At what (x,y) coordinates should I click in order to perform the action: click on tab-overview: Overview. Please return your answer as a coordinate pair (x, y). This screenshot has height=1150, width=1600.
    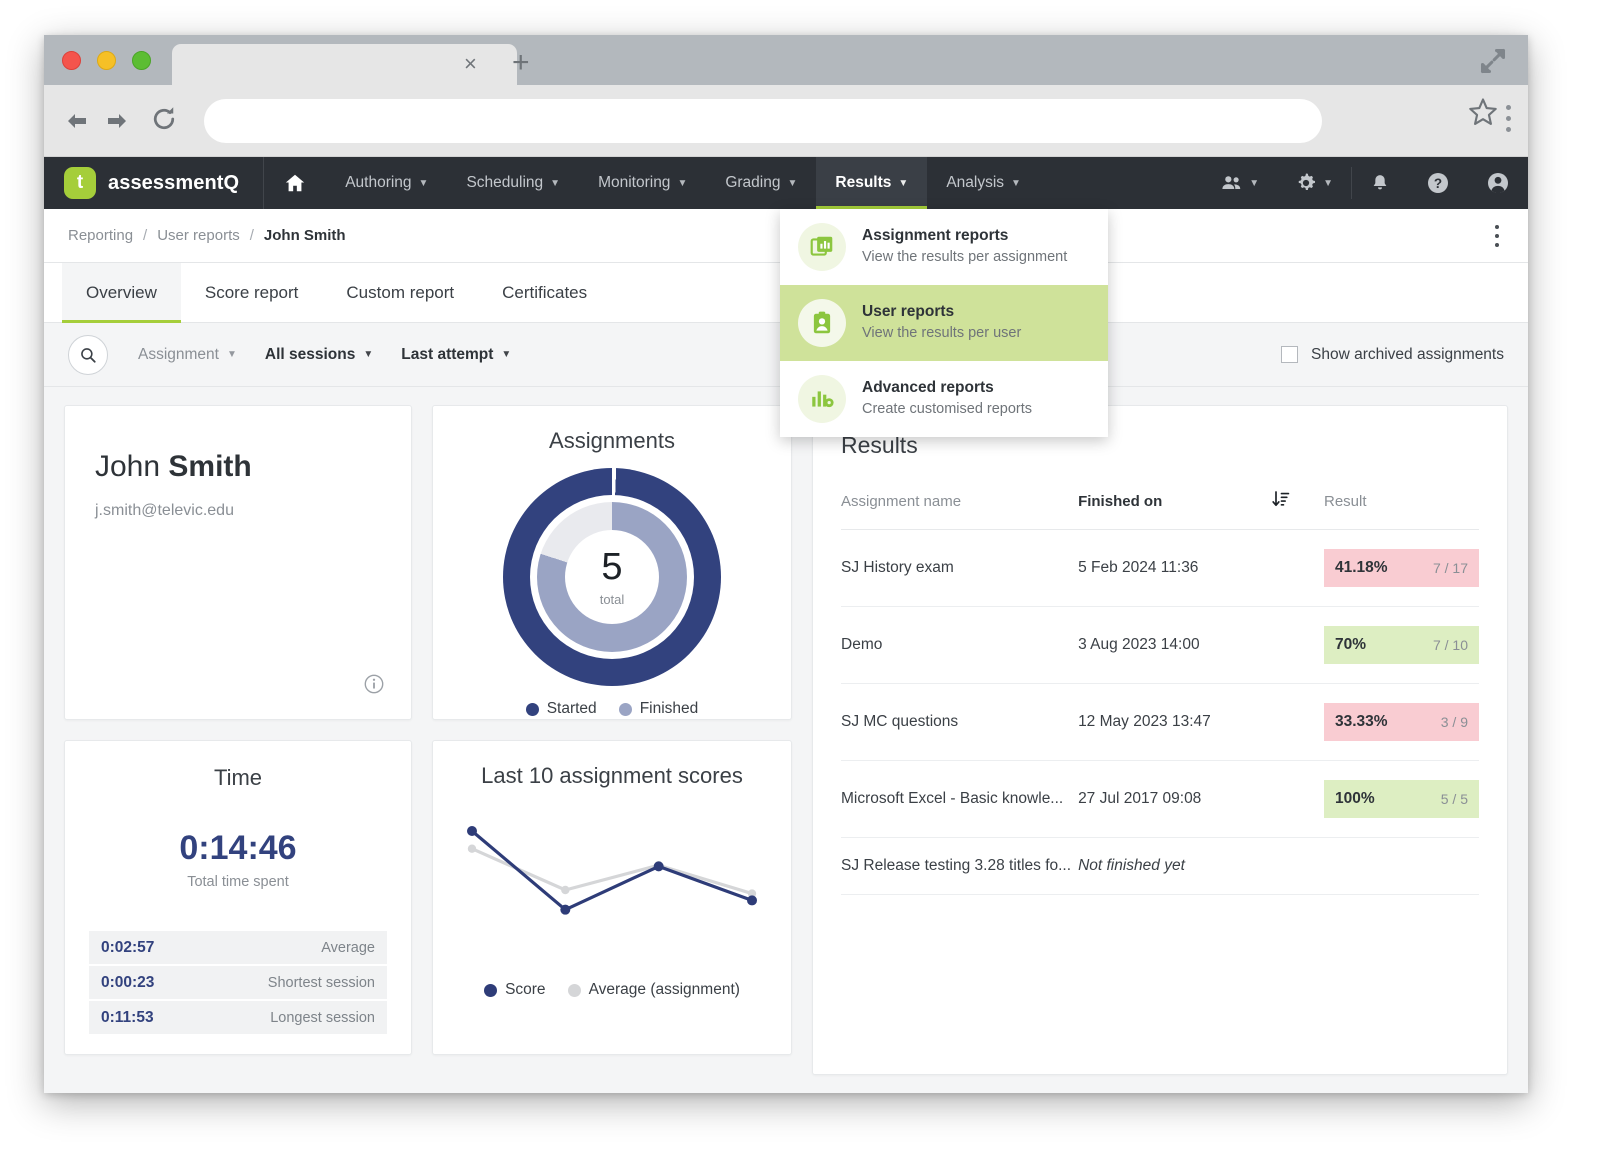
    Looking at the image, I should click on (121, 293).